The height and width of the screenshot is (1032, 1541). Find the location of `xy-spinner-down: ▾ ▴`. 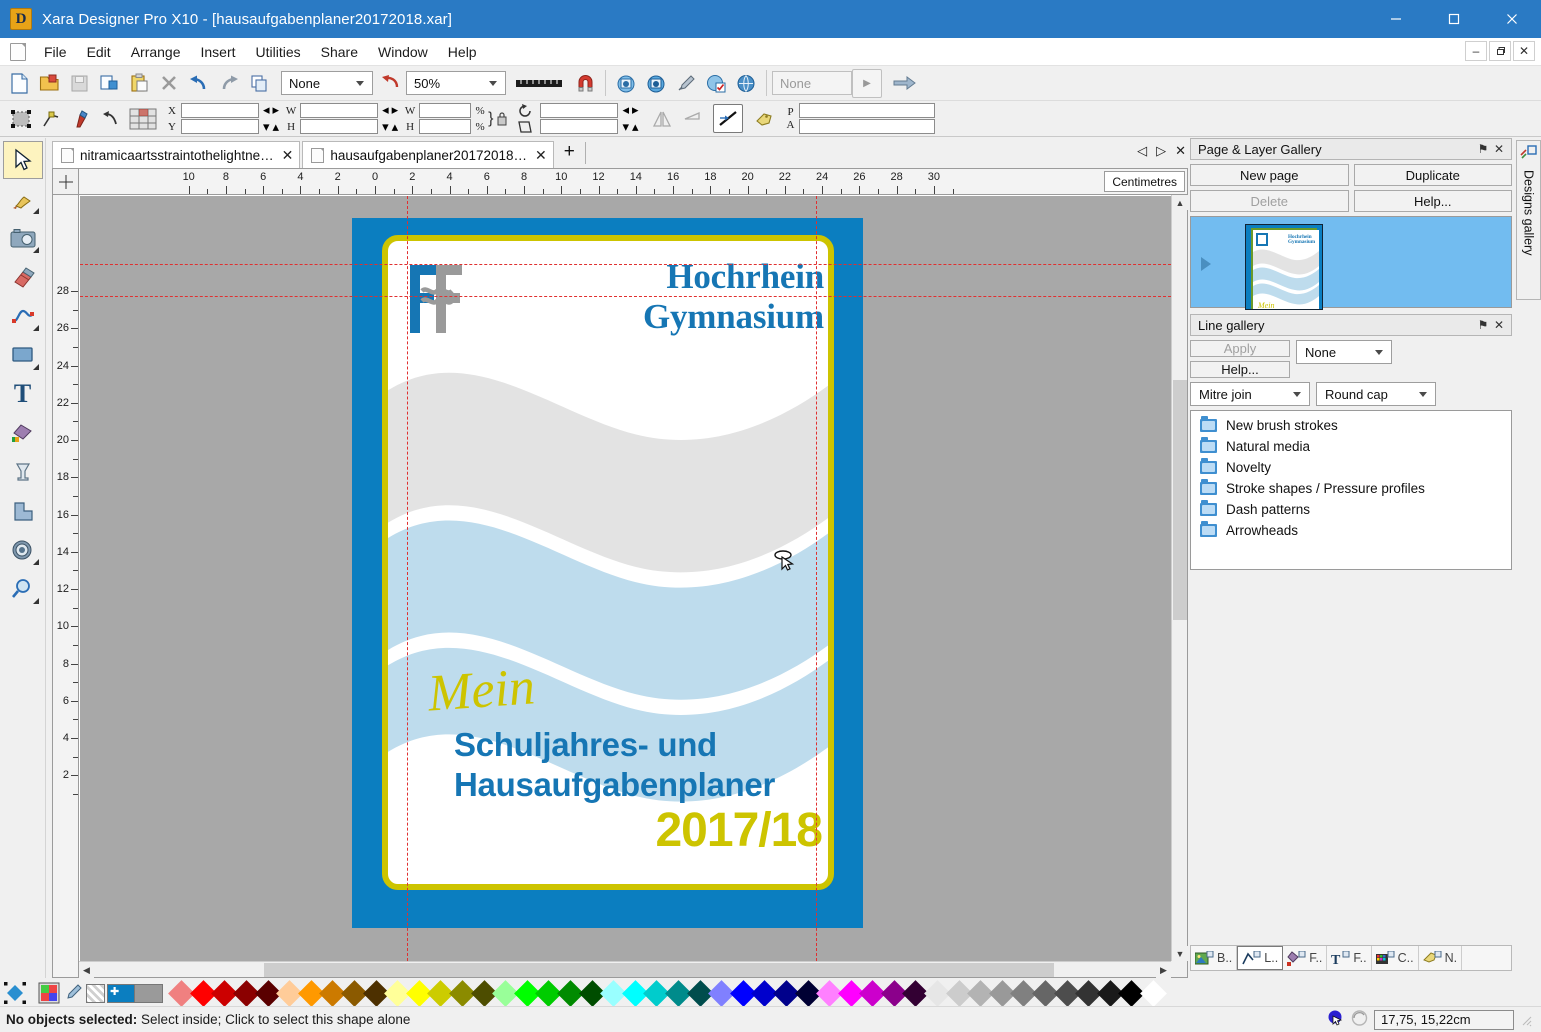

xy-spinner-down: ▾ ▴ is located at coordinates (271, 127).